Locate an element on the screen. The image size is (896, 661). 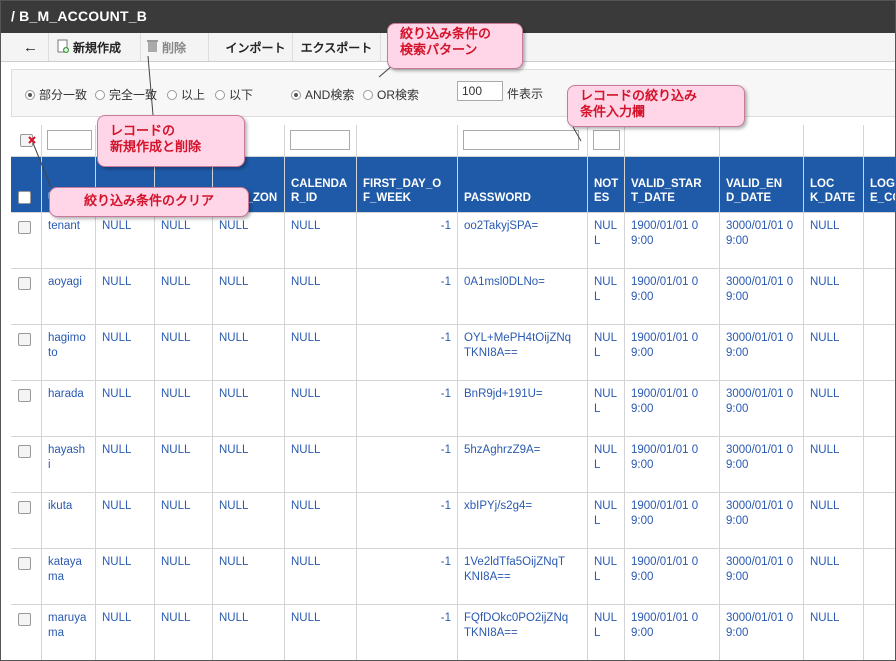
user-link: katayа ma is located at coordinates (65, 569).